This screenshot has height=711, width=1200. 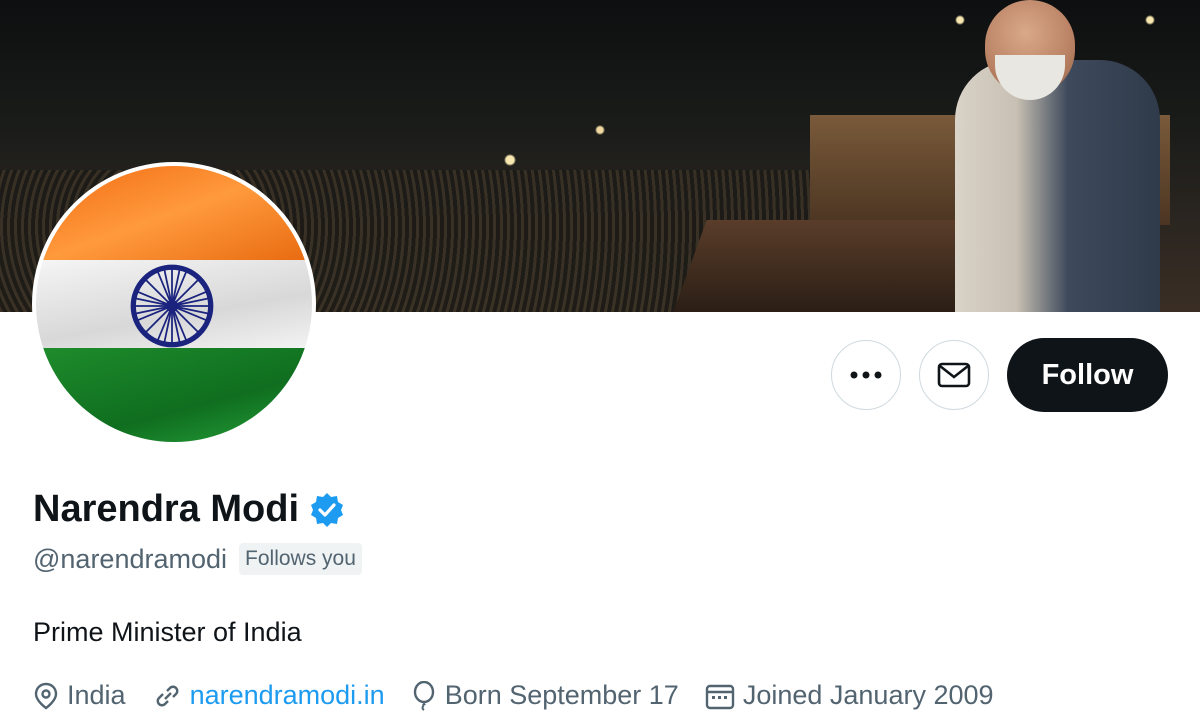 I want to click on flag-saffron-band, so click(x=174, y=213).